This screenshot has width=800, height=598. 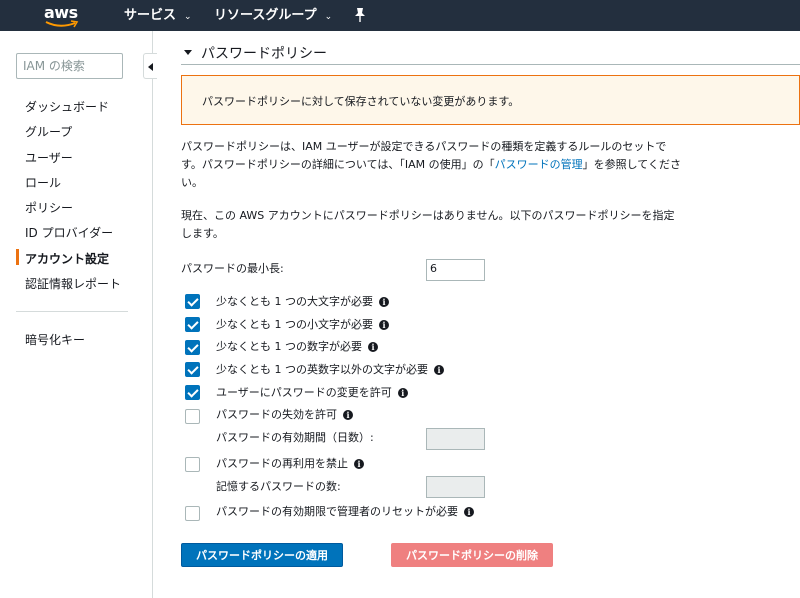 I want to click on sidebar-item-groups: グループ, so click(x=48, y=131).